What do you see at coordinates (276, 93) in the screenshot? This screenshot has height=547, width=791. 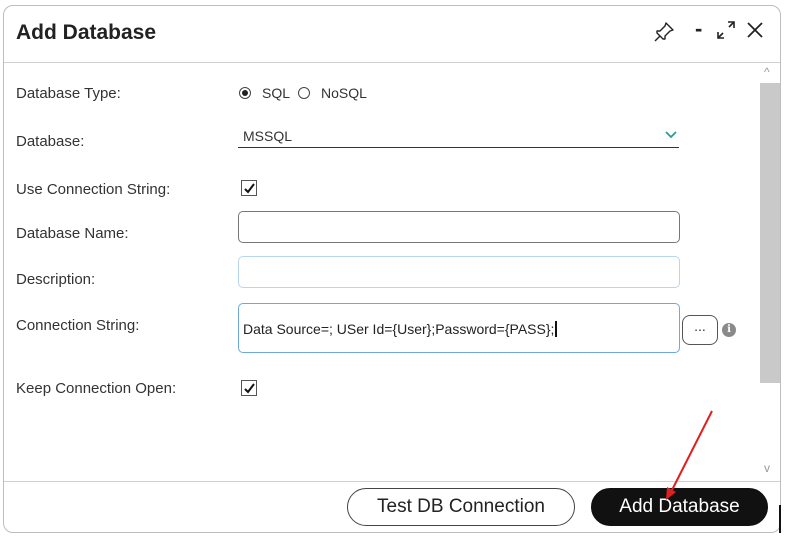 I see `sql-radio-label: SQL` at bounding box center [276, 93].